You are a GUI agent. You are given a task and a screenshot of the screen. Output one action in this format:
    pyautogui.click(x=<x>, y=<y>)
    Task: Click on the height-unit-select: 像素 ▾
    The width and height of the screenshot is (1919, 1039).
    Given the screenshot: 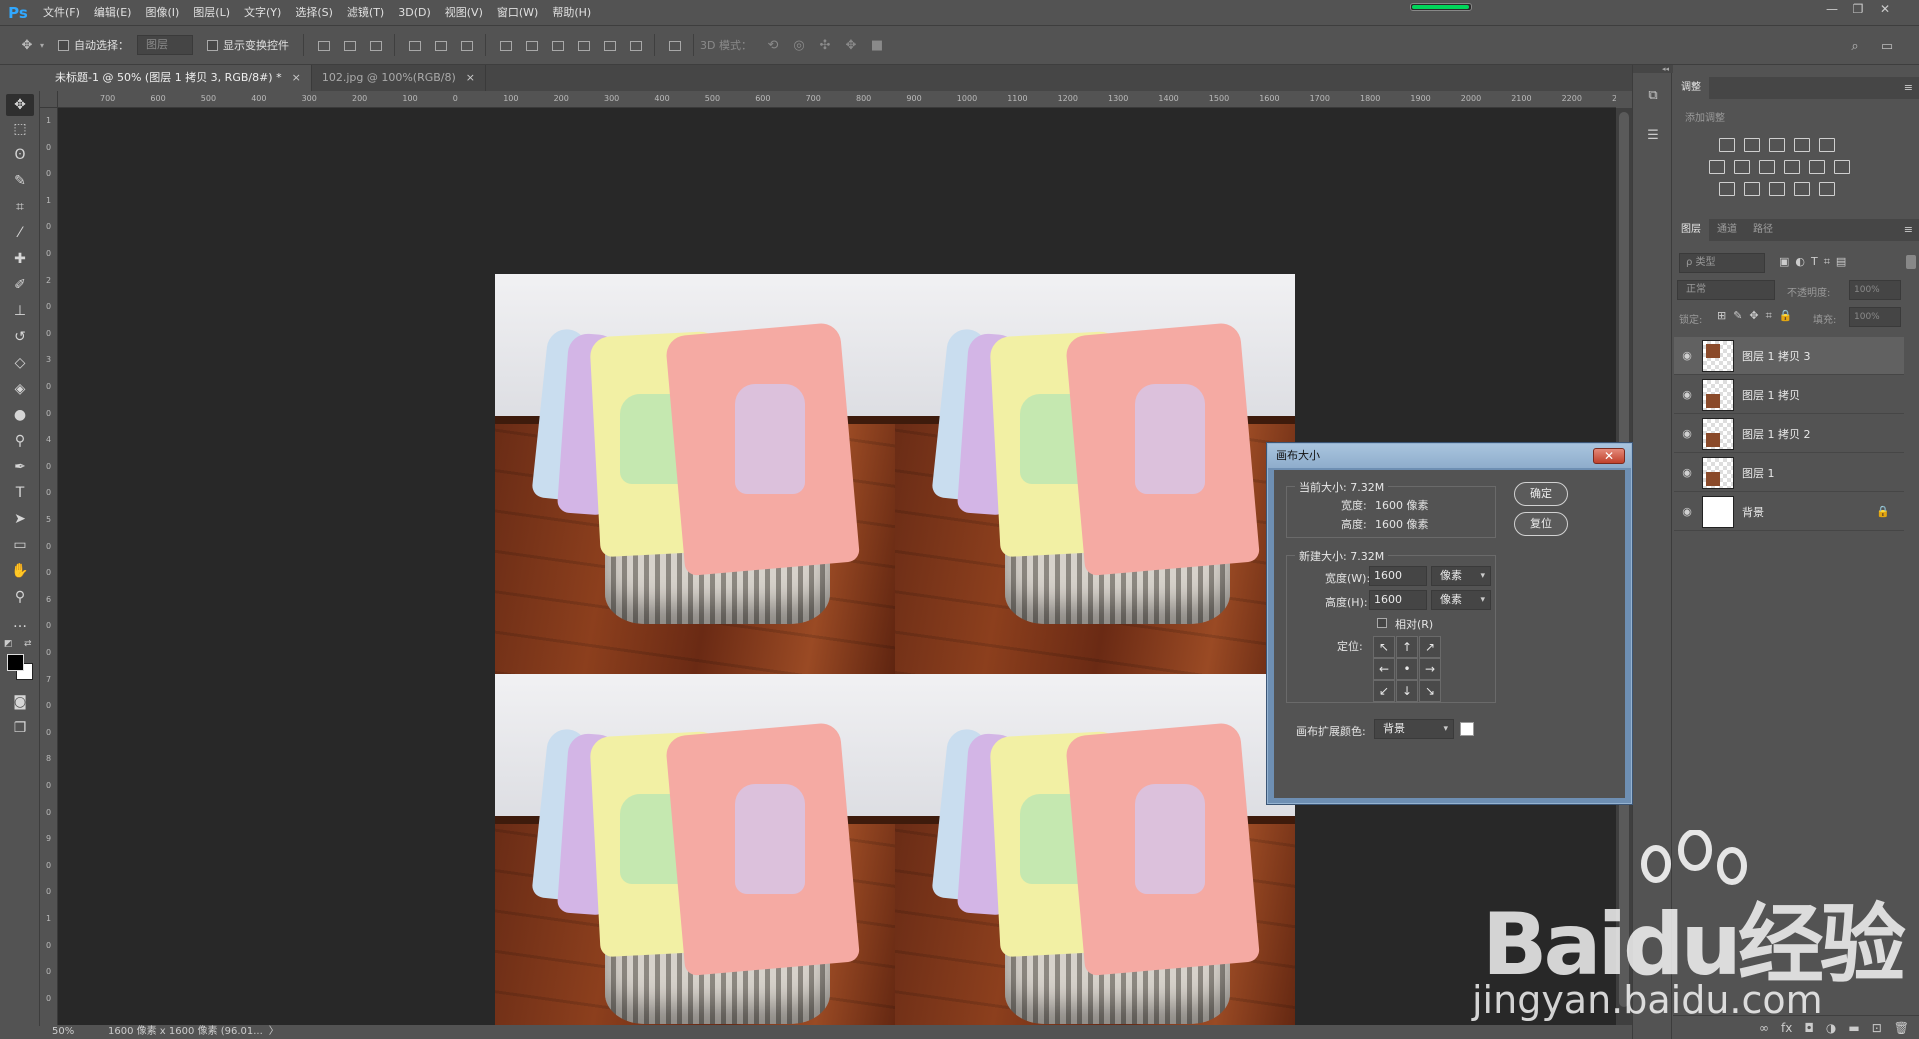 What is the action you would take?
    pyautogui.click(x=1461, y=600)
    